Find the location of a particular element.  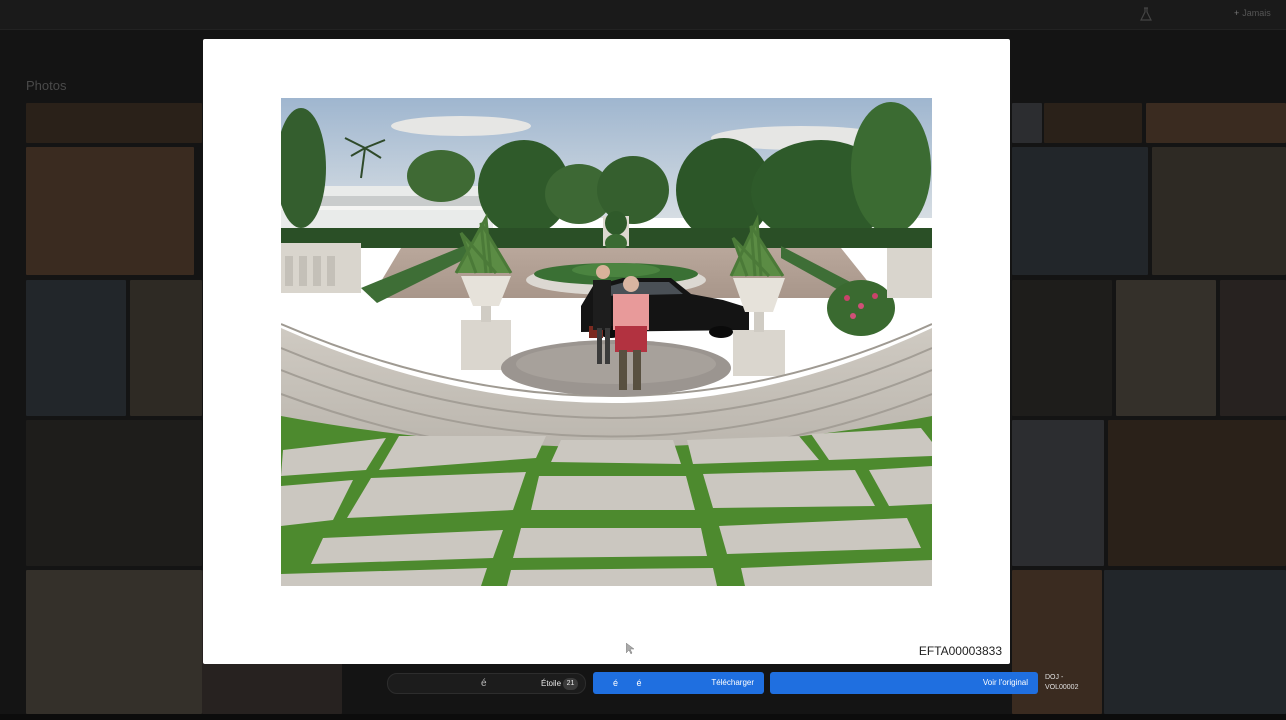

cursor-icon is located at coordinates (630, 649).